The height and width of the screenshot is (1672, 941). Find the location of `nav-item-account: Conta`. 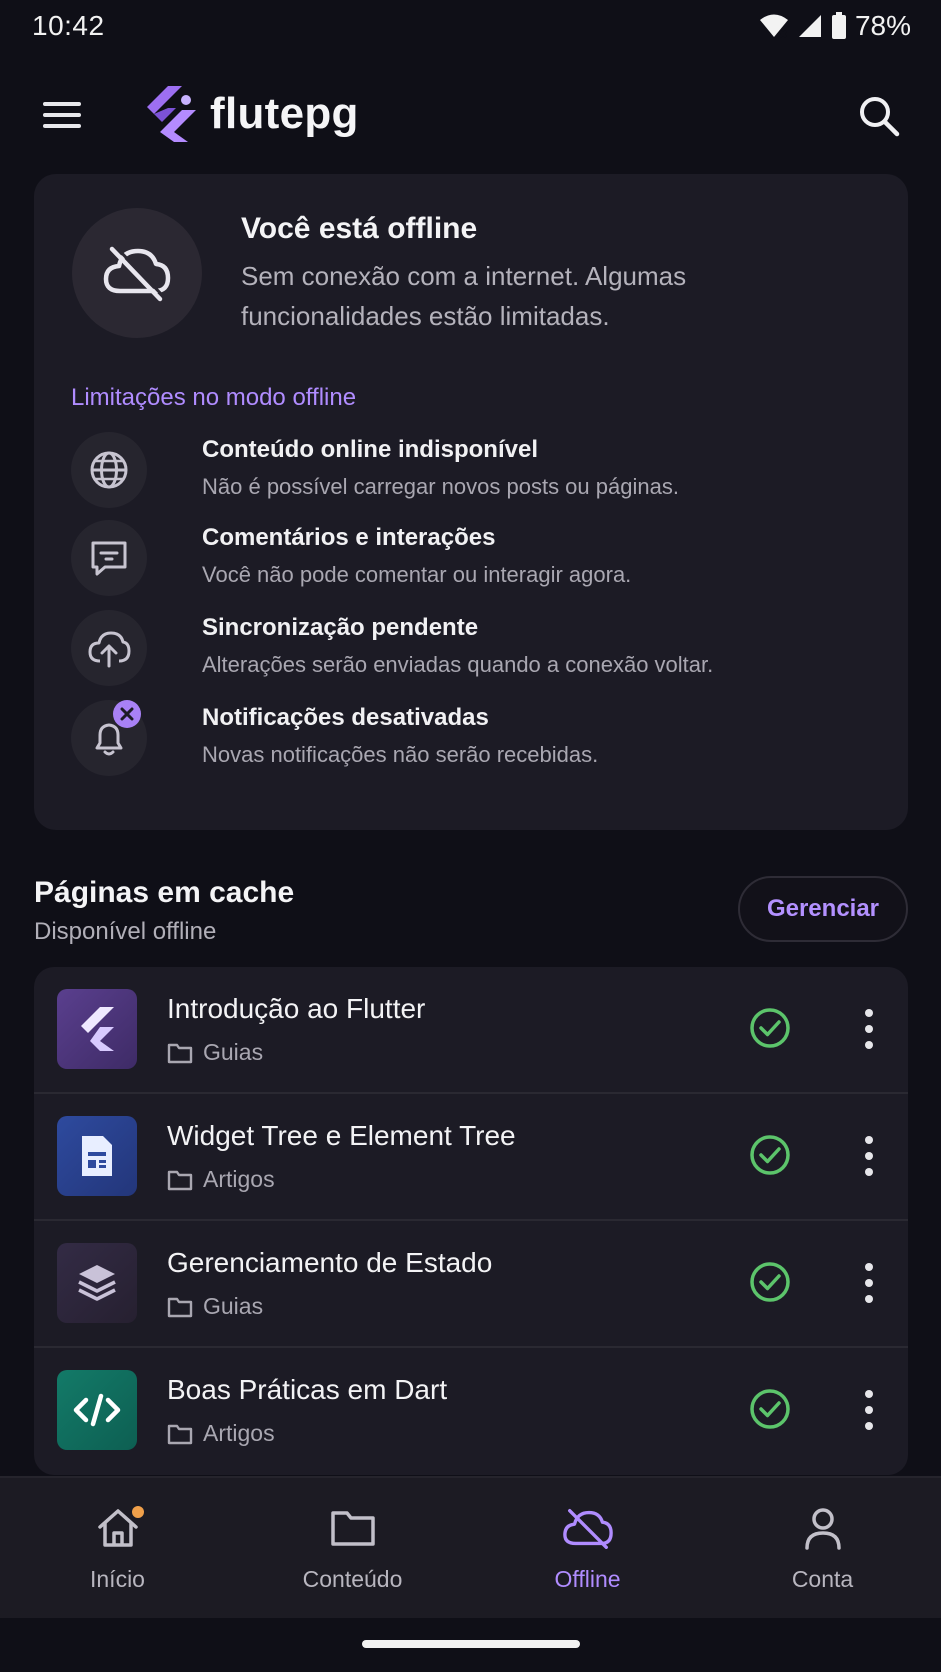

nav-item-account: Conta is located at coordinates (822, 1549).